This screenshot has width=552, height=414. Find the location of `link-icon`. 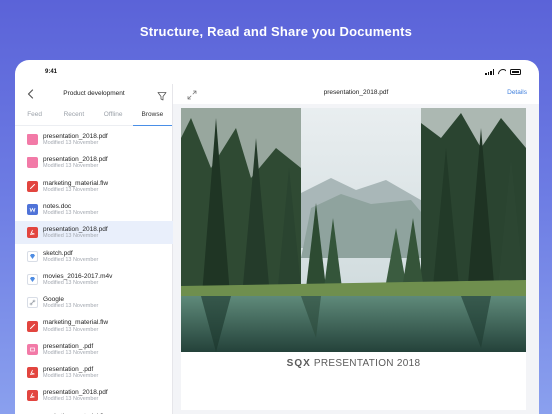

link-icon is located at coordinates (32, 303).